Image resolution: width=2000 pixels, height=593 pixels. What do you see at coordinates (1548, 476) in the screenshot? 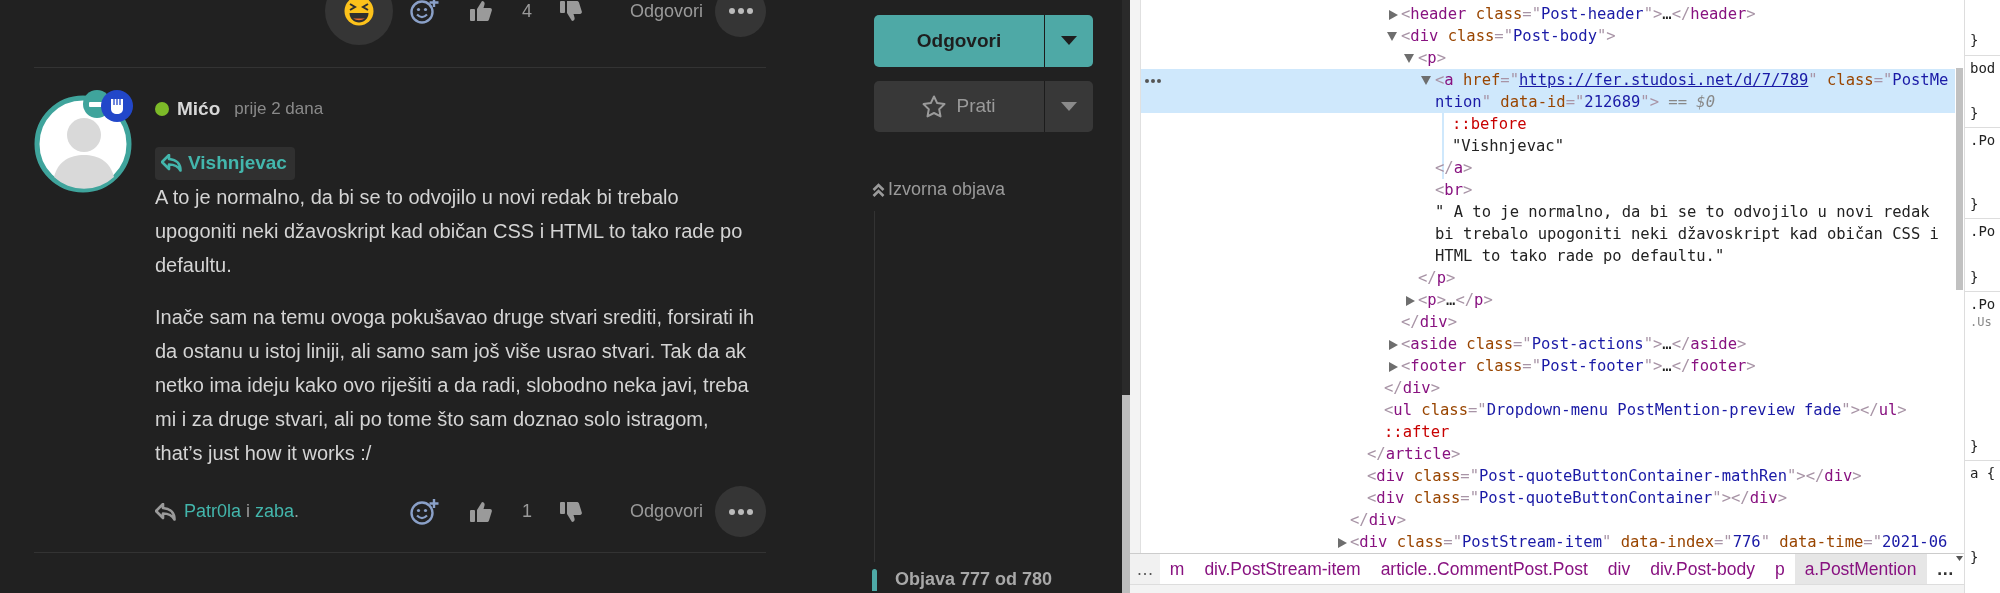
I see `code-line: <div class="Post-quoteButtonContainer-mathRen"></div>` at bounding box center [1548, 476].